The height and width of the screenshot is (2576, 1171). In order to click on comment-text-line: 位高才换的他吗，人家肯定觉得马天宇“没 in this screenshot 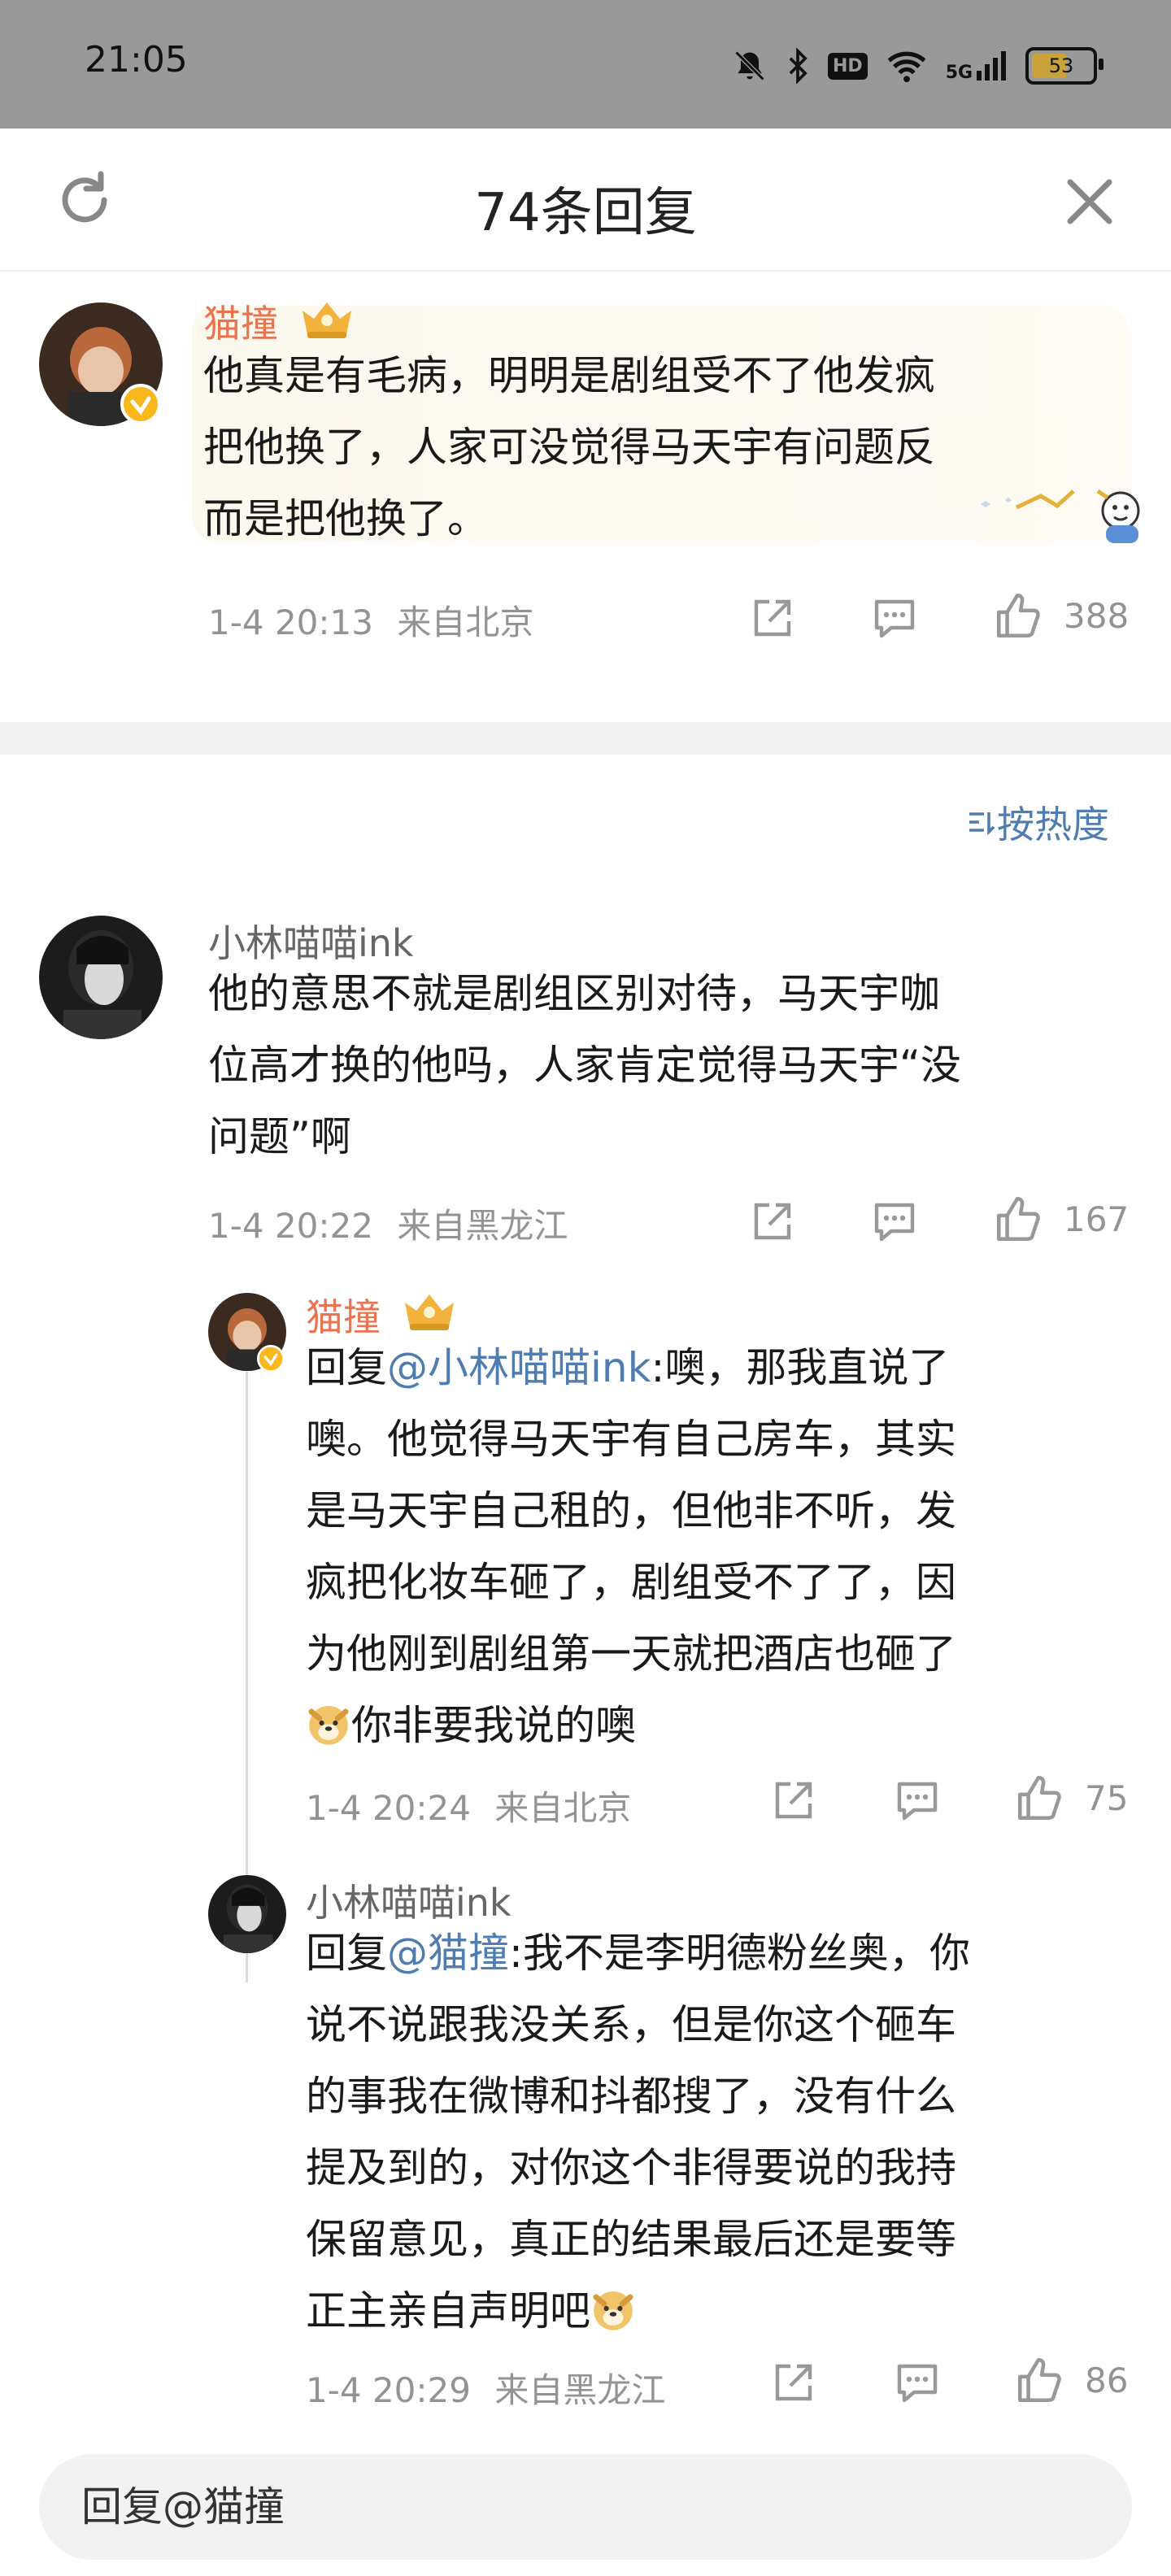, I will do `click(584, 1065)`.